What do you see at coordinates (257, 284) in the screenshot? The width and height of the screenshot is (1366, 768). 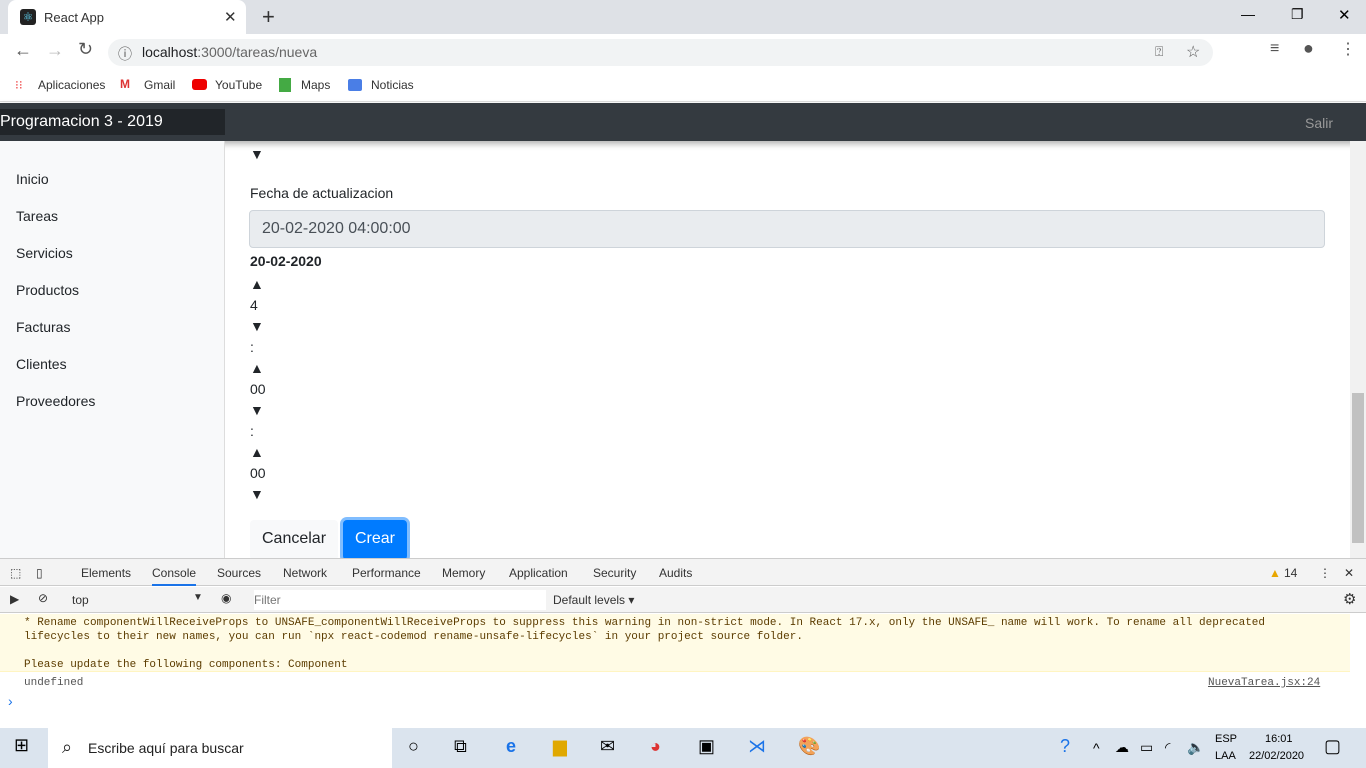 I see `hour-up-arrow: ▲` at bounding box center [257, 284].